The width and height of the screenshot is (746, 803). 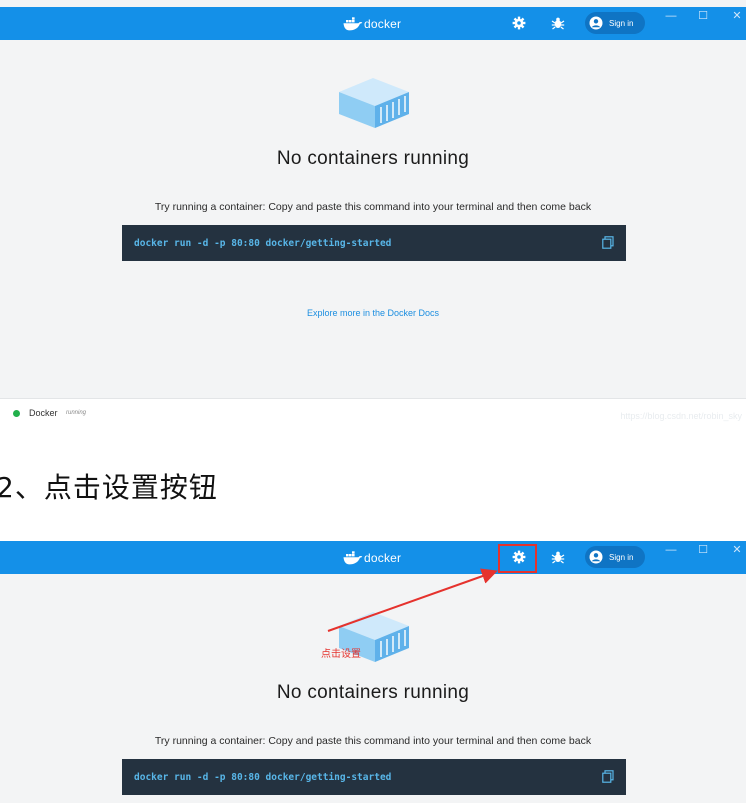 I want to click on sign-in-button: Sign in, so click(x=615, y=23).